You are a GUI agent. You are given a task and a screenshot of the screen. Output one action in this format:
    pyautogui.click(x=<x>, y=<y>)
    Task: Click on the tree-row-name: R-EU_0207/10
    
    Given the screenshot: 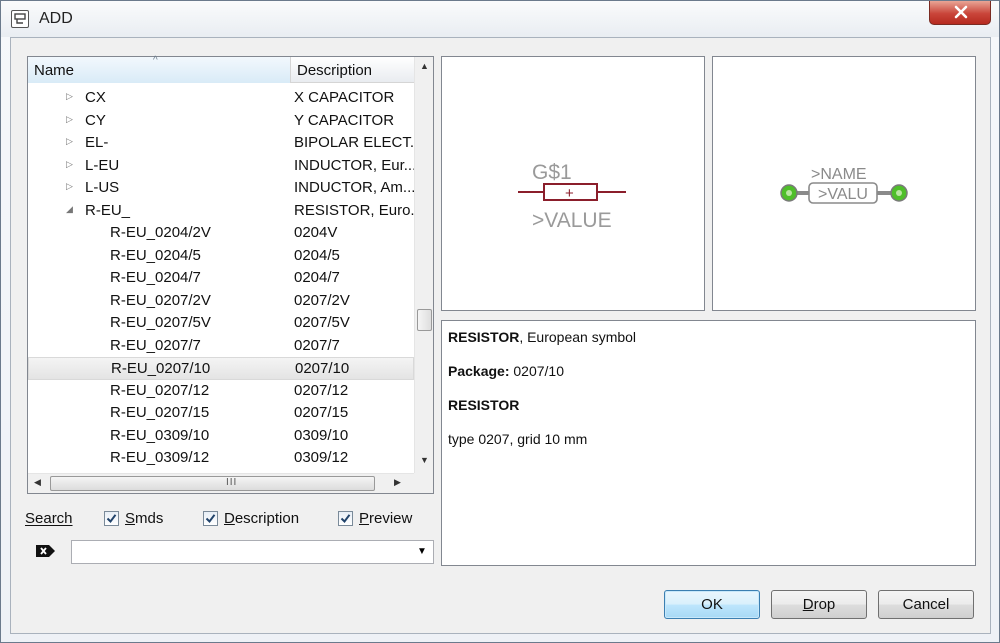 What is the action you would take?
    pyautogui.click(x=161, y=368)
    